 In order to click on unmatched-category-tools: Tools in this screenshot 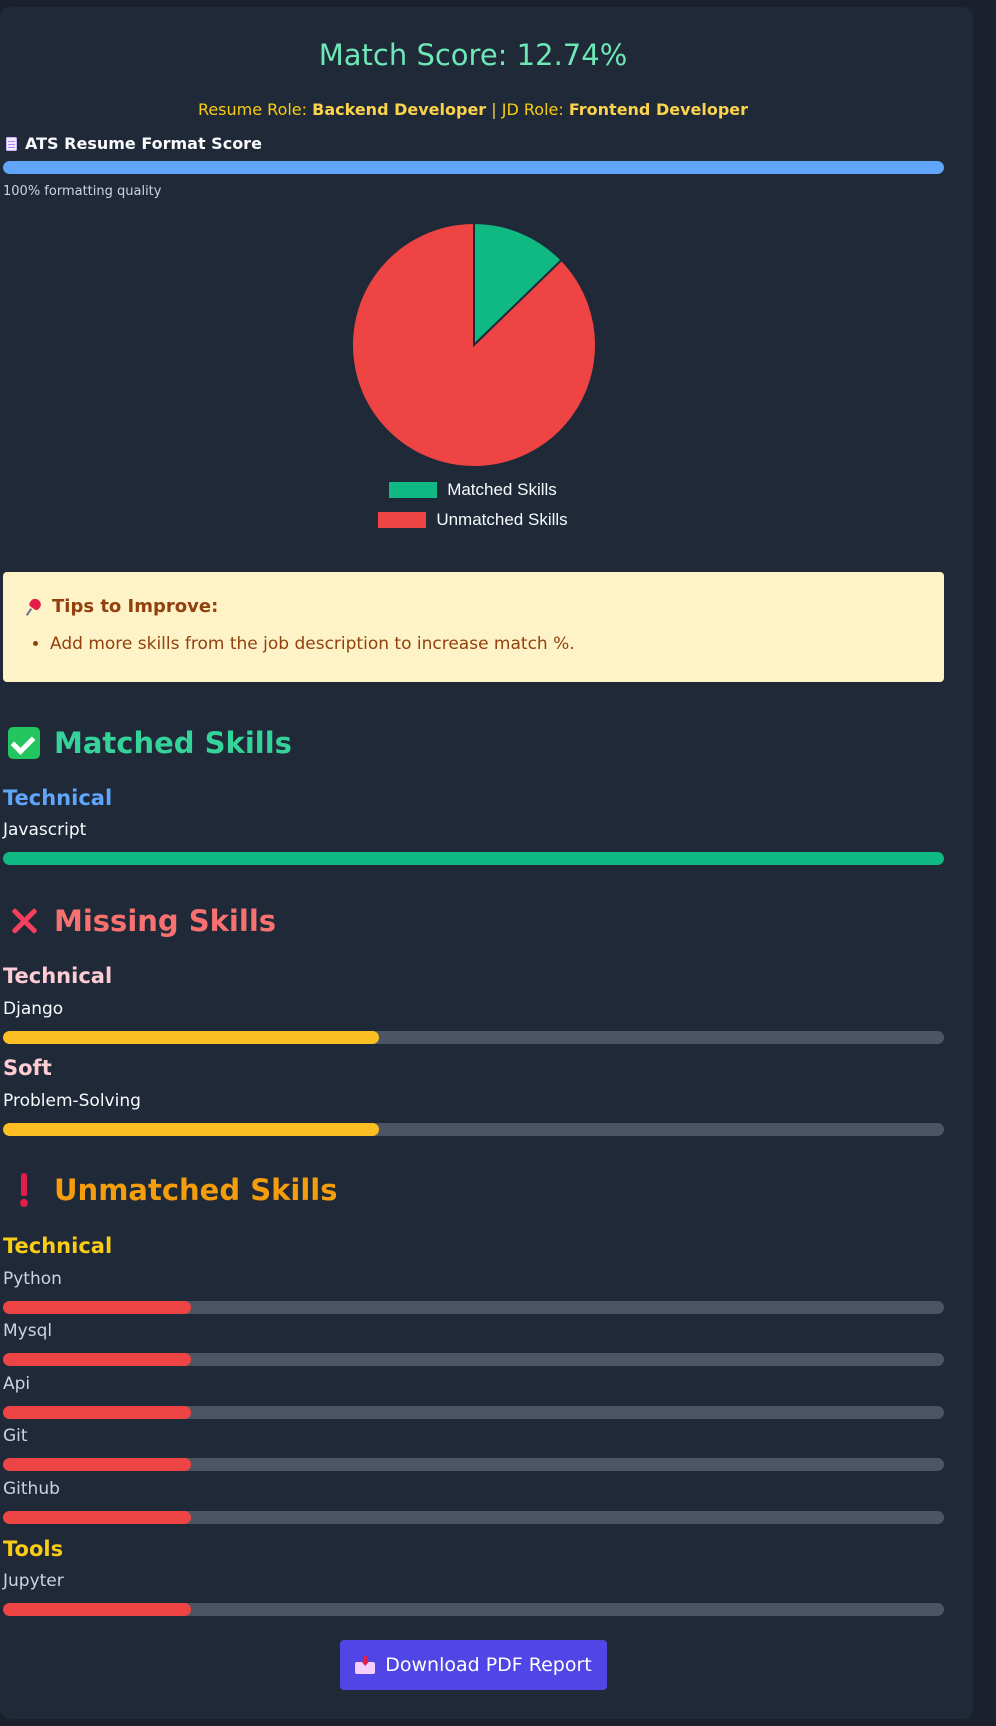, I will do `click(33, 1549)`.